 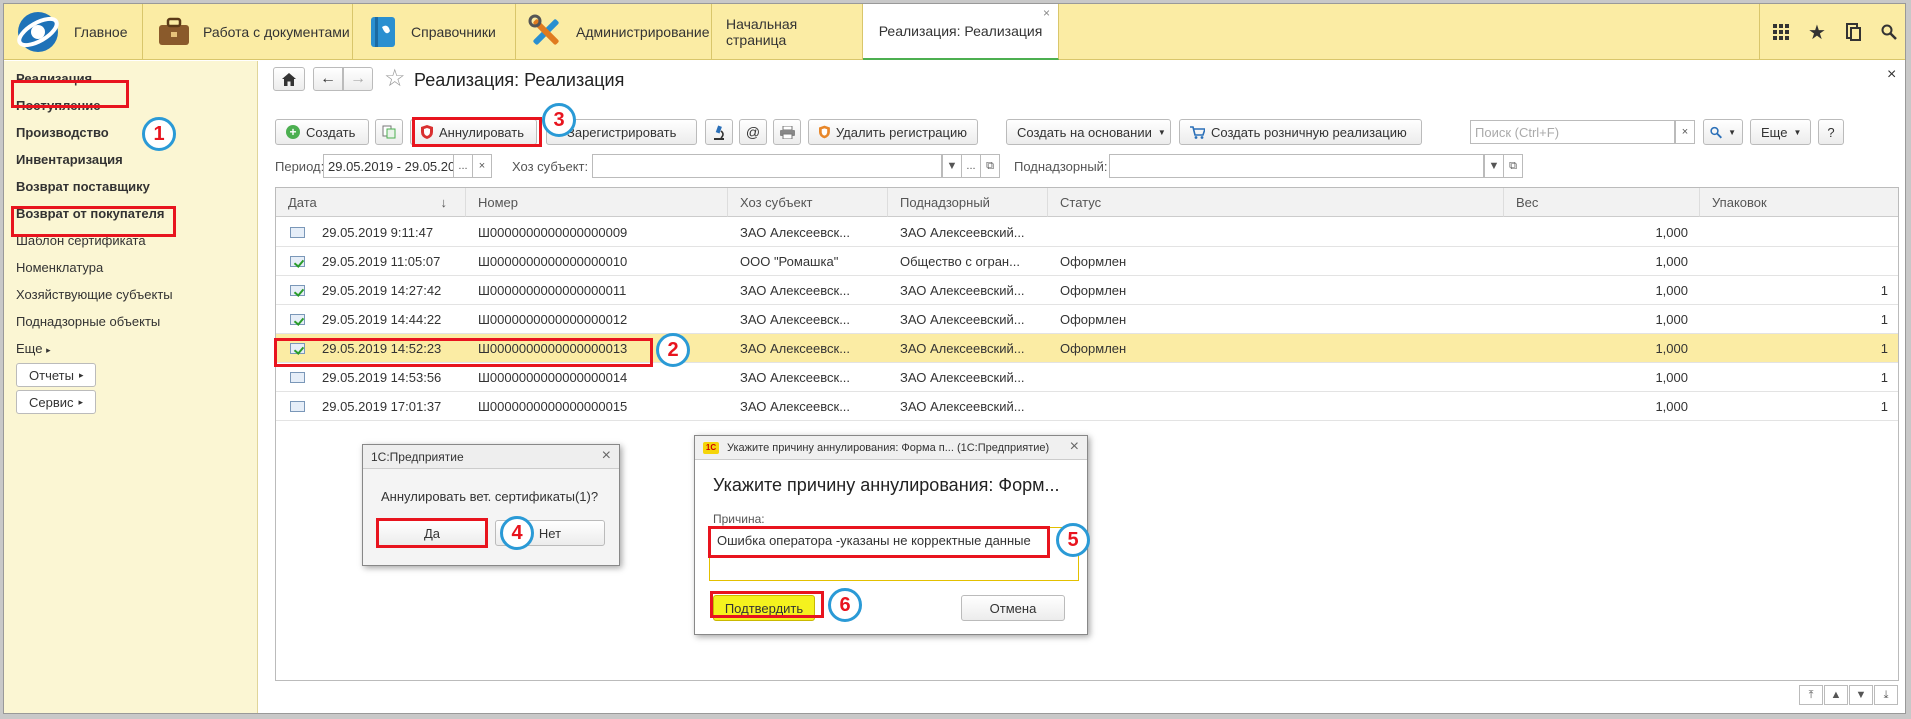 I want to click on period-input: 29.05.2019 - 29.05.2019, so click(x=388, y=166).